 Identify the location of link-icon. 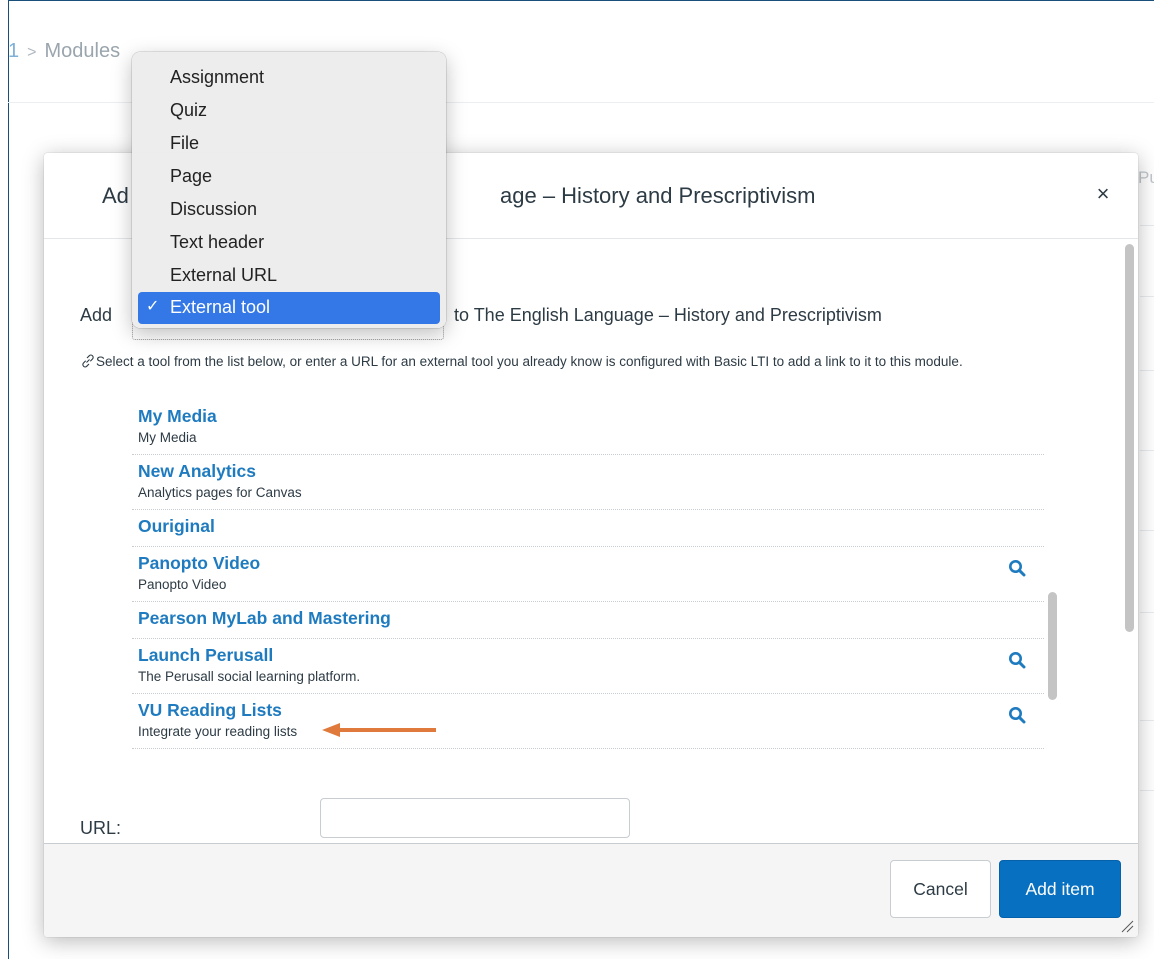
(88, 361).